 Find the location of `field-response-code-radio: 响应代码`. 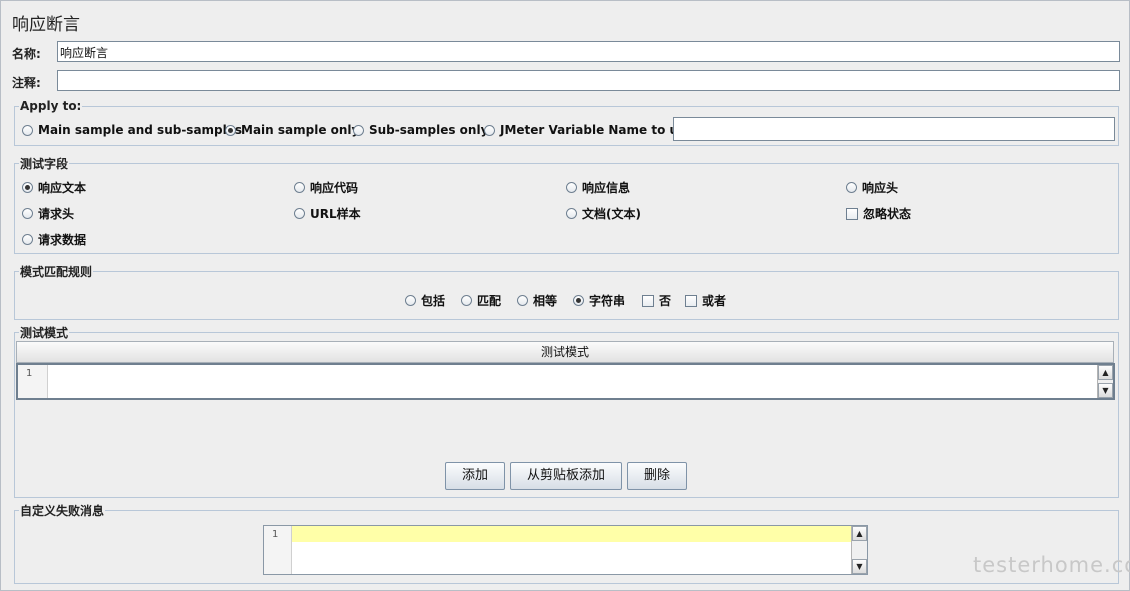

field-response-code-radio: 响应代码 is located at coordinates (326, 187).